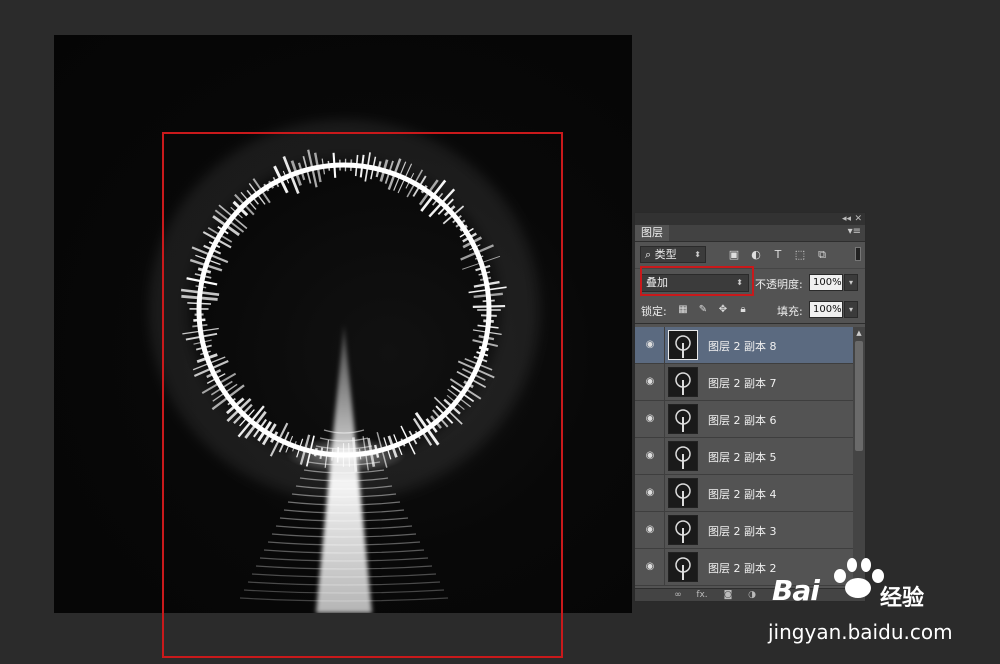 The image size is (1000, 664). What do you see at coordinates (778, 254) in the screenshot?
I see `type-filter-icon: T` at bounding box center [778, 254].